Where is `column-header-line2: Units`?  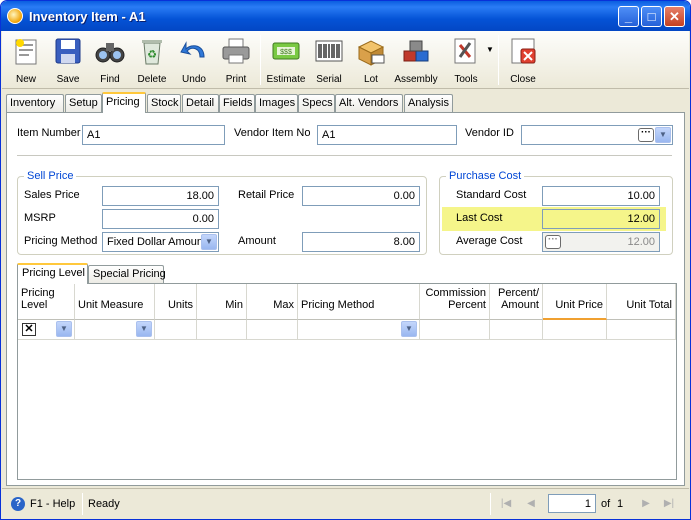 column-header-line2: Units is located at coordinates (180, 305).